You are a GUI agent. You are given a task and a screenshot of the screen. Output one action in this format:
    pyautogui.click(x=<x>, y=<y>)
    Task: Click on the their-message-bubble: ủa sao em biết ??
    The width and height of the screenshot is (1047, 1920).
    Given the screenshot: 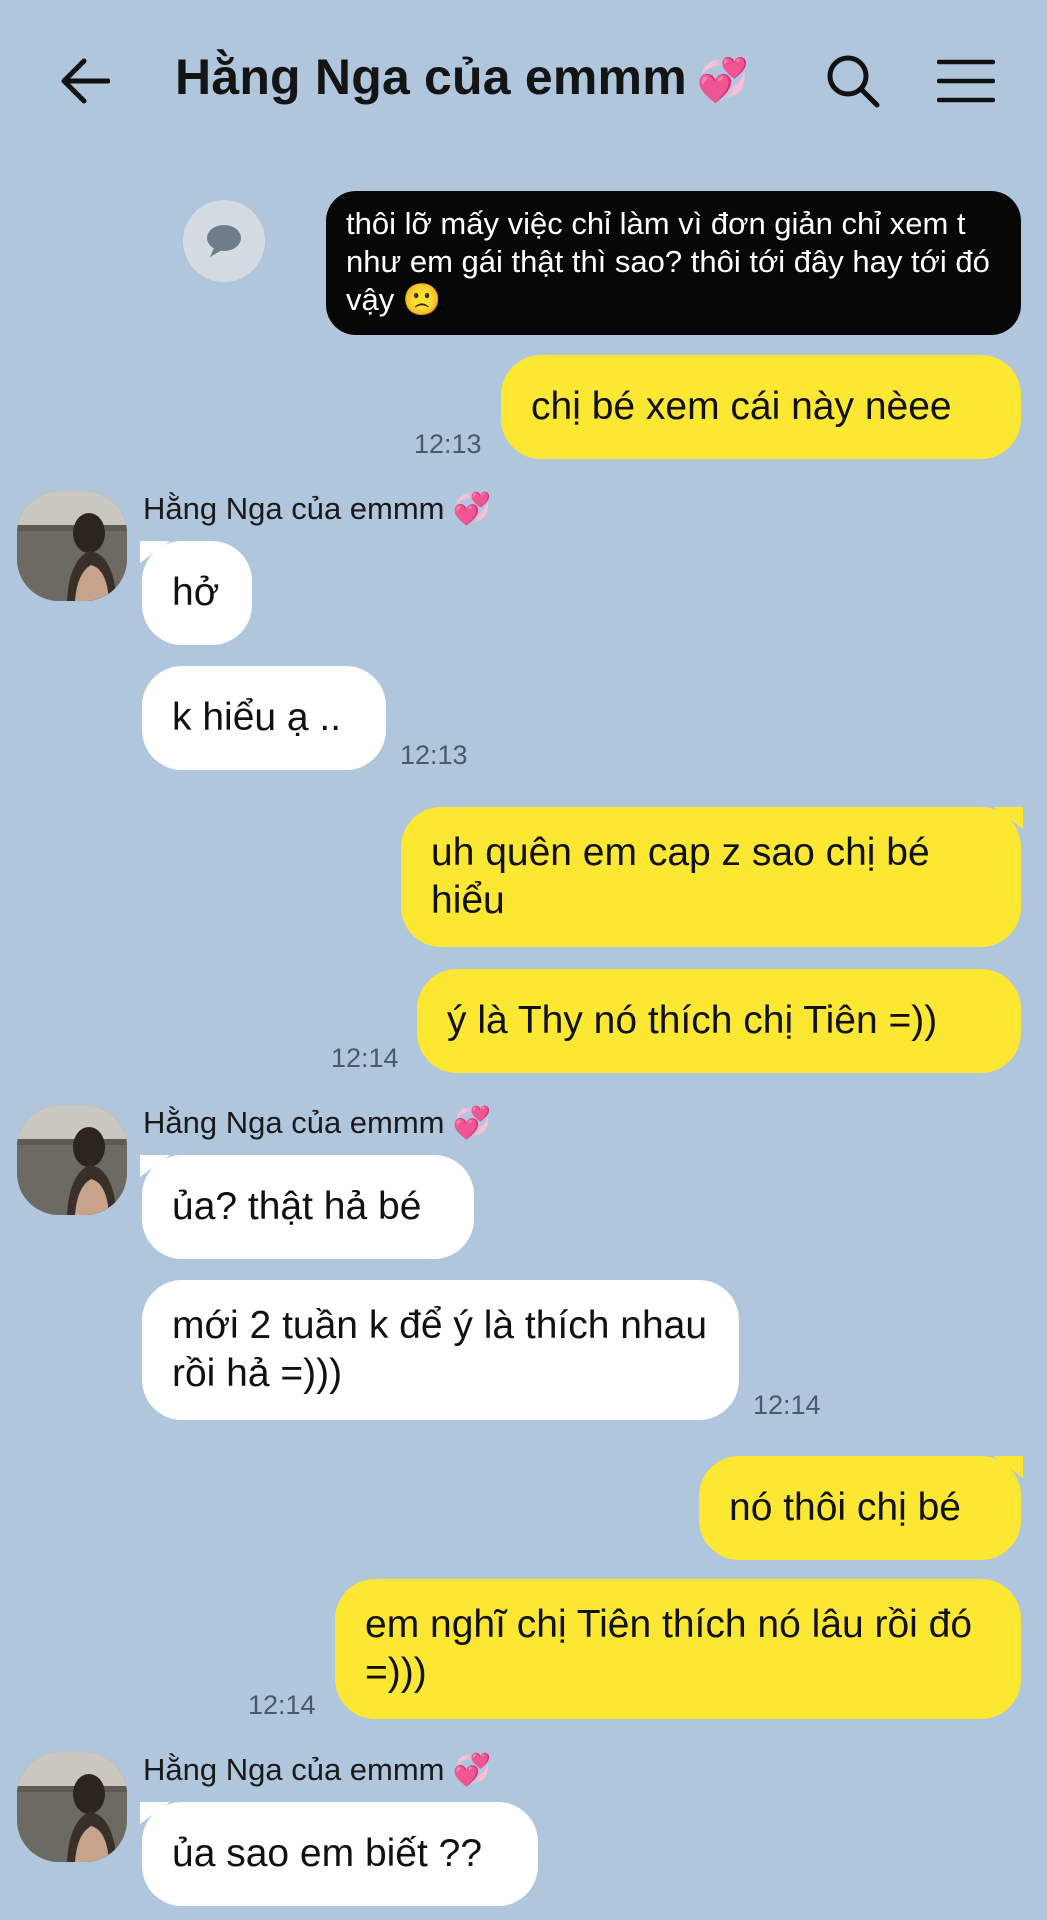 What is the action you would take?
    pyautogui.click(x=339, y=1854)
    